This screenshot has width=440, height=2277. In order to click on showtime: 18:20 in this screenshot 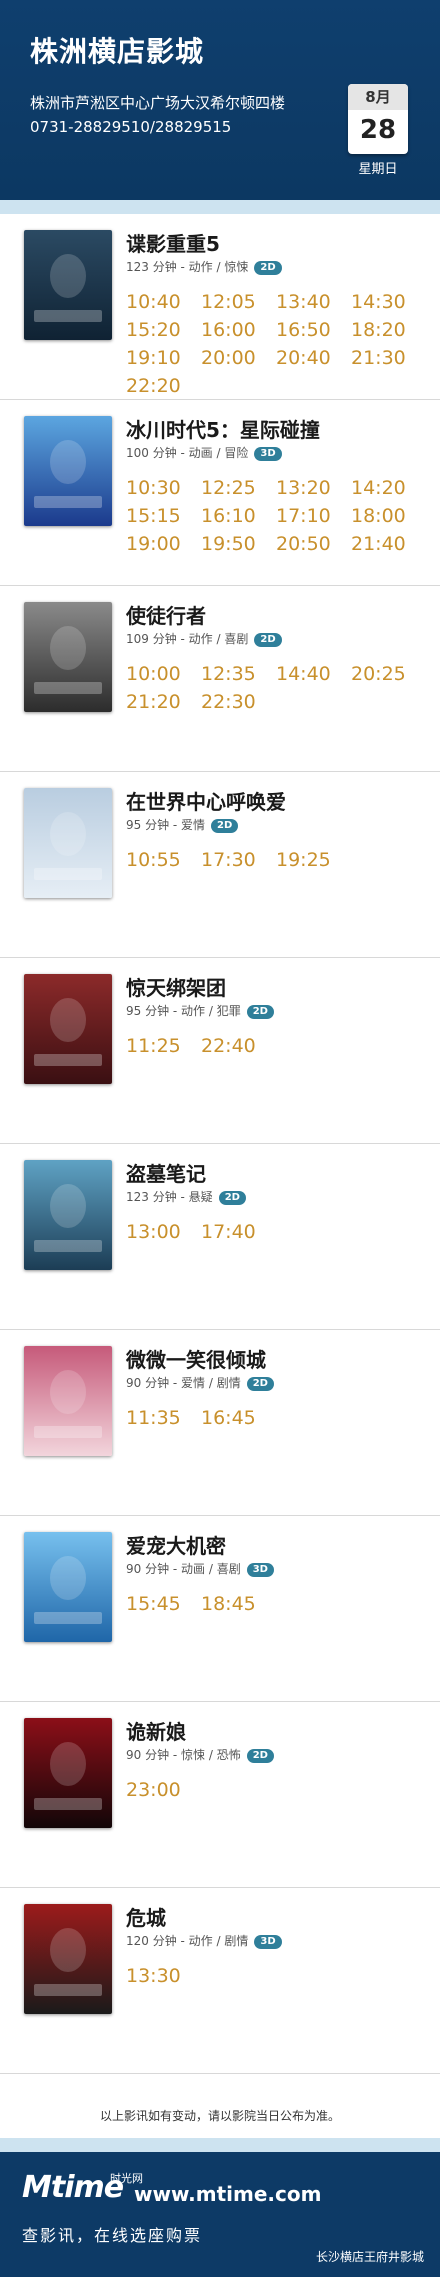, I will do `click(388, 330)`.